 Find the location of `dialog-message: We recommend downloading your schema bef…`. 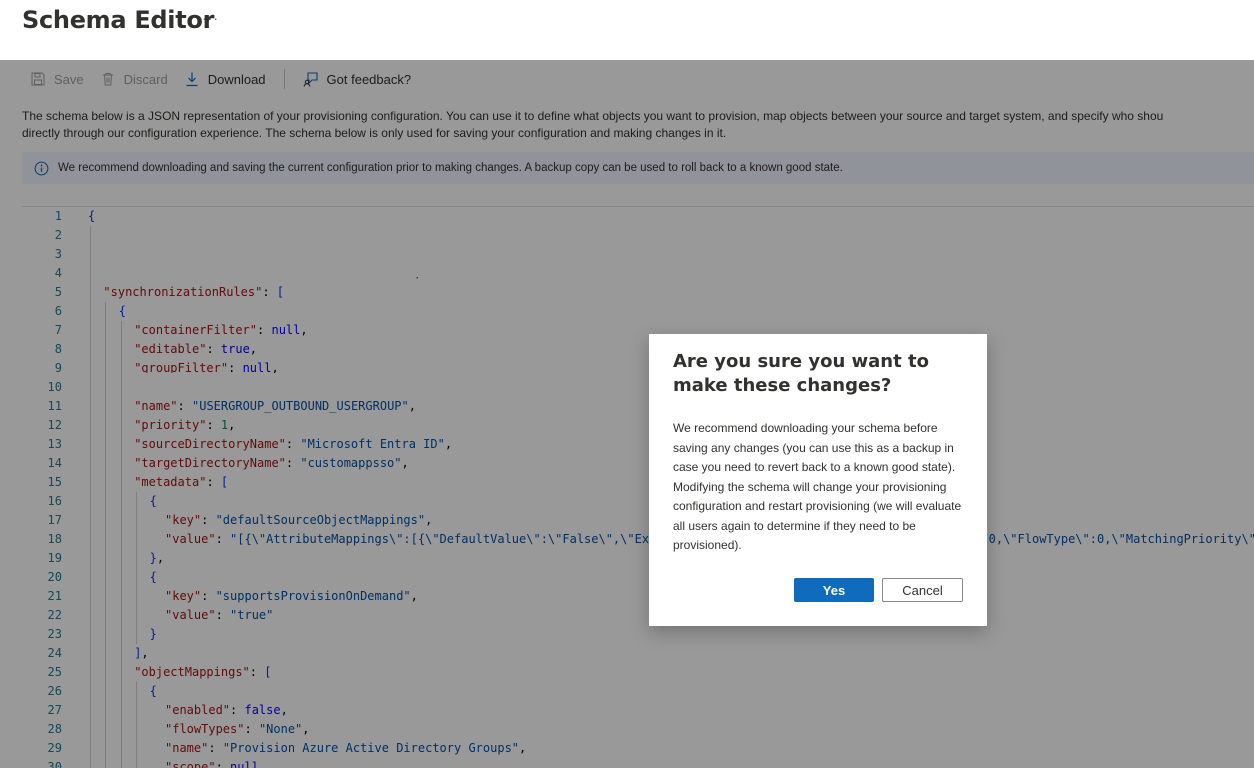

dialog-message: We recommend downloading your schema bef… is located at coordinates (817, 486).